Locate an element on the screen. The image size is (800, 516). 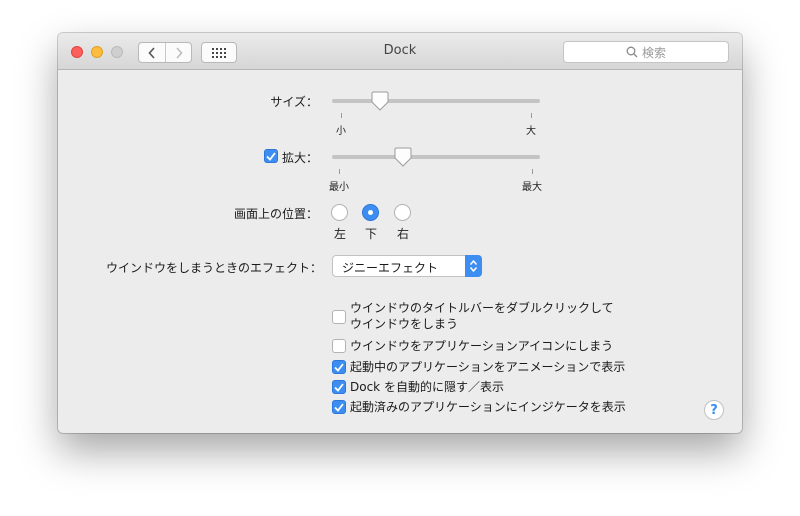
size-max-label: 大 is located at coordinates (531, 131).